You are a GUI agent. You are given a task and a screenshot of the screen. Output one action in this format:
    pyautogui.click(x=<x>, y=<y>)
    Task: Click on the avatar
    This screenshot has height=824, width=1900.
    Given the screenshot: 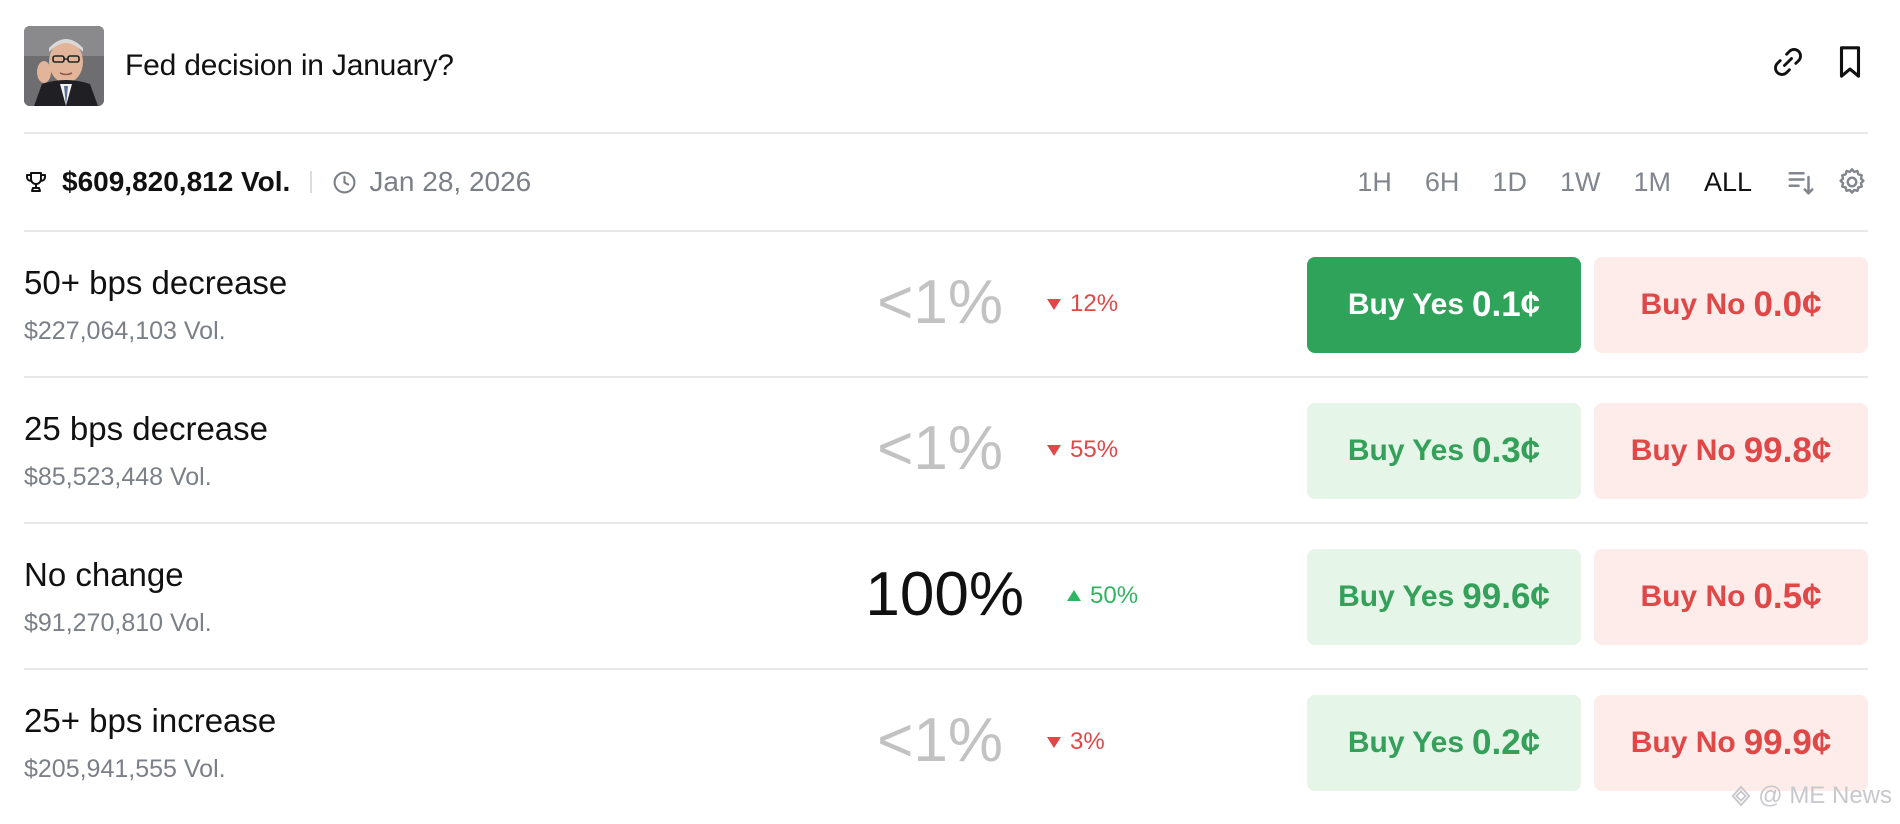 What is the action you would take?
    pyautogui.click(x=64, y=66)
    